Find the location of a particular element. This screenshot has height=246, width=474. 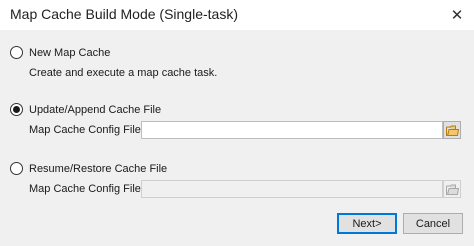

resume-config-file-input is located at coordinates (292, 189).